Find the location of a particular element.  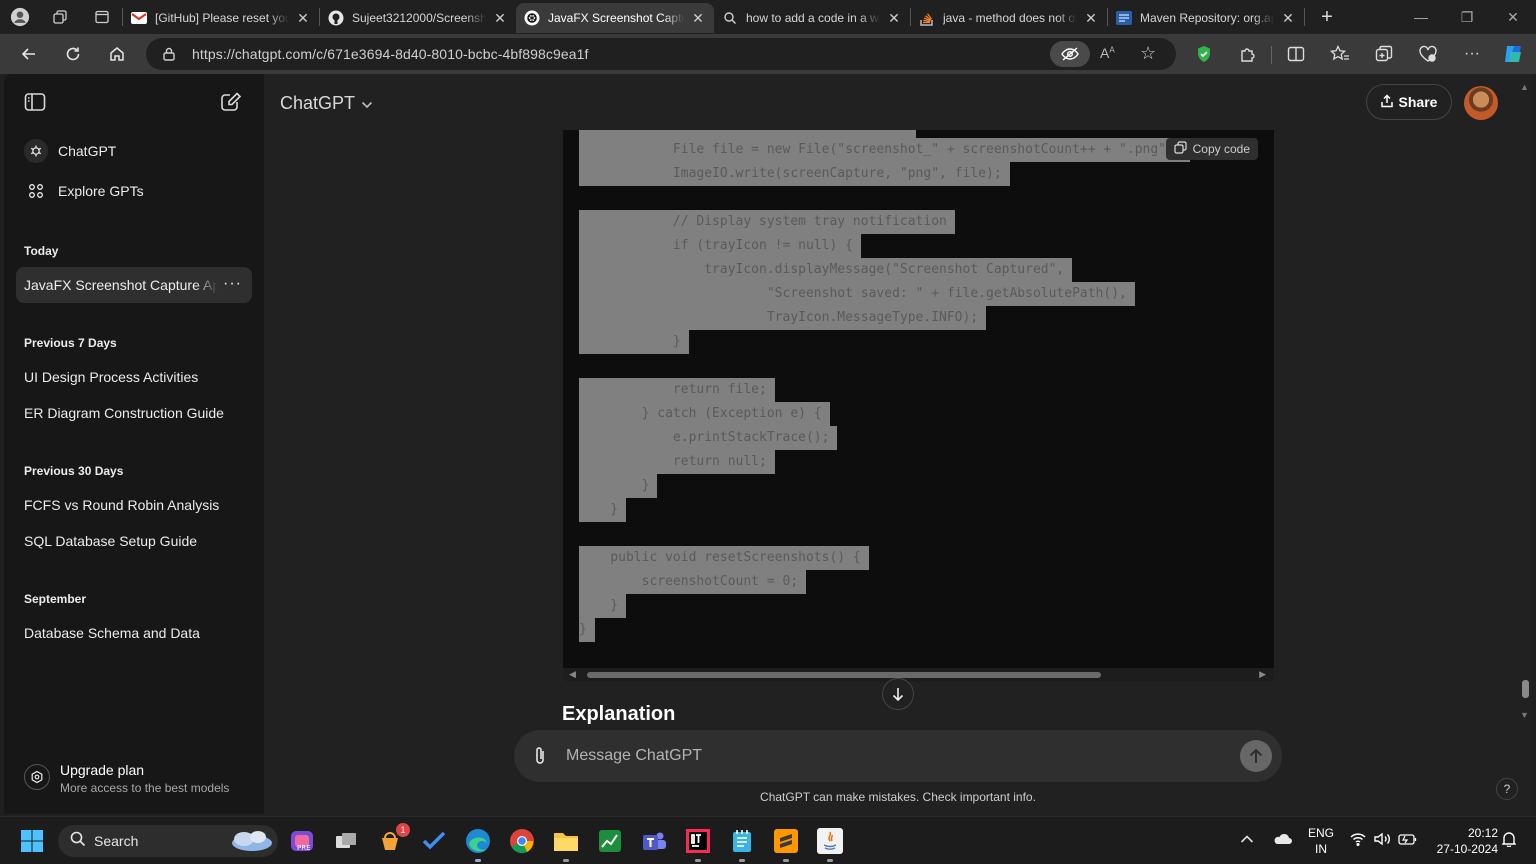

chat-history-item: JavaFX Screenshot Capture App ··· is located at coordinates (134, 285).